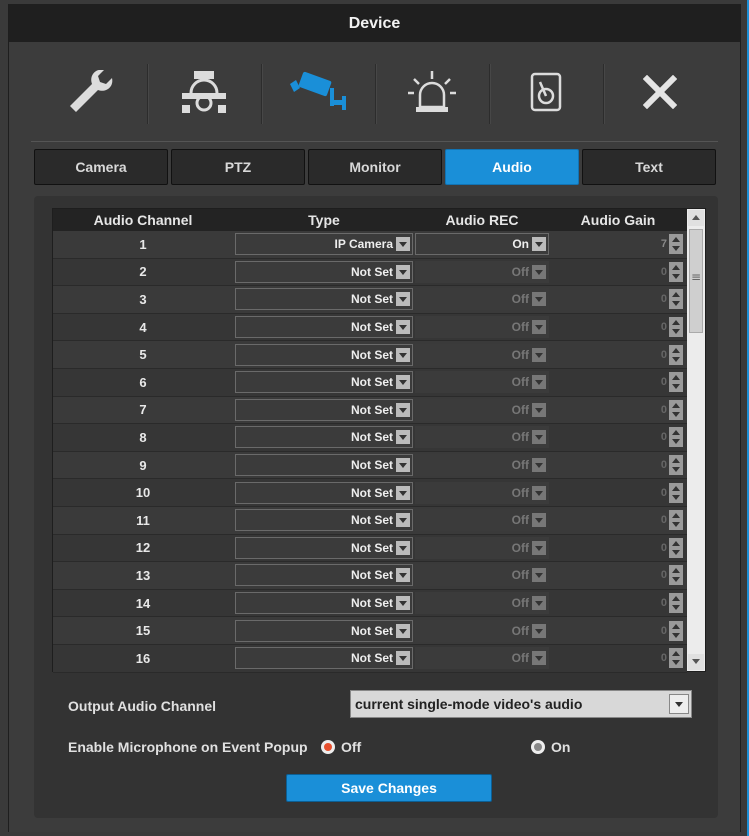  I want to click on table-header: Audio Channel Type Audio REC Audio Gain, so click(370, 220).